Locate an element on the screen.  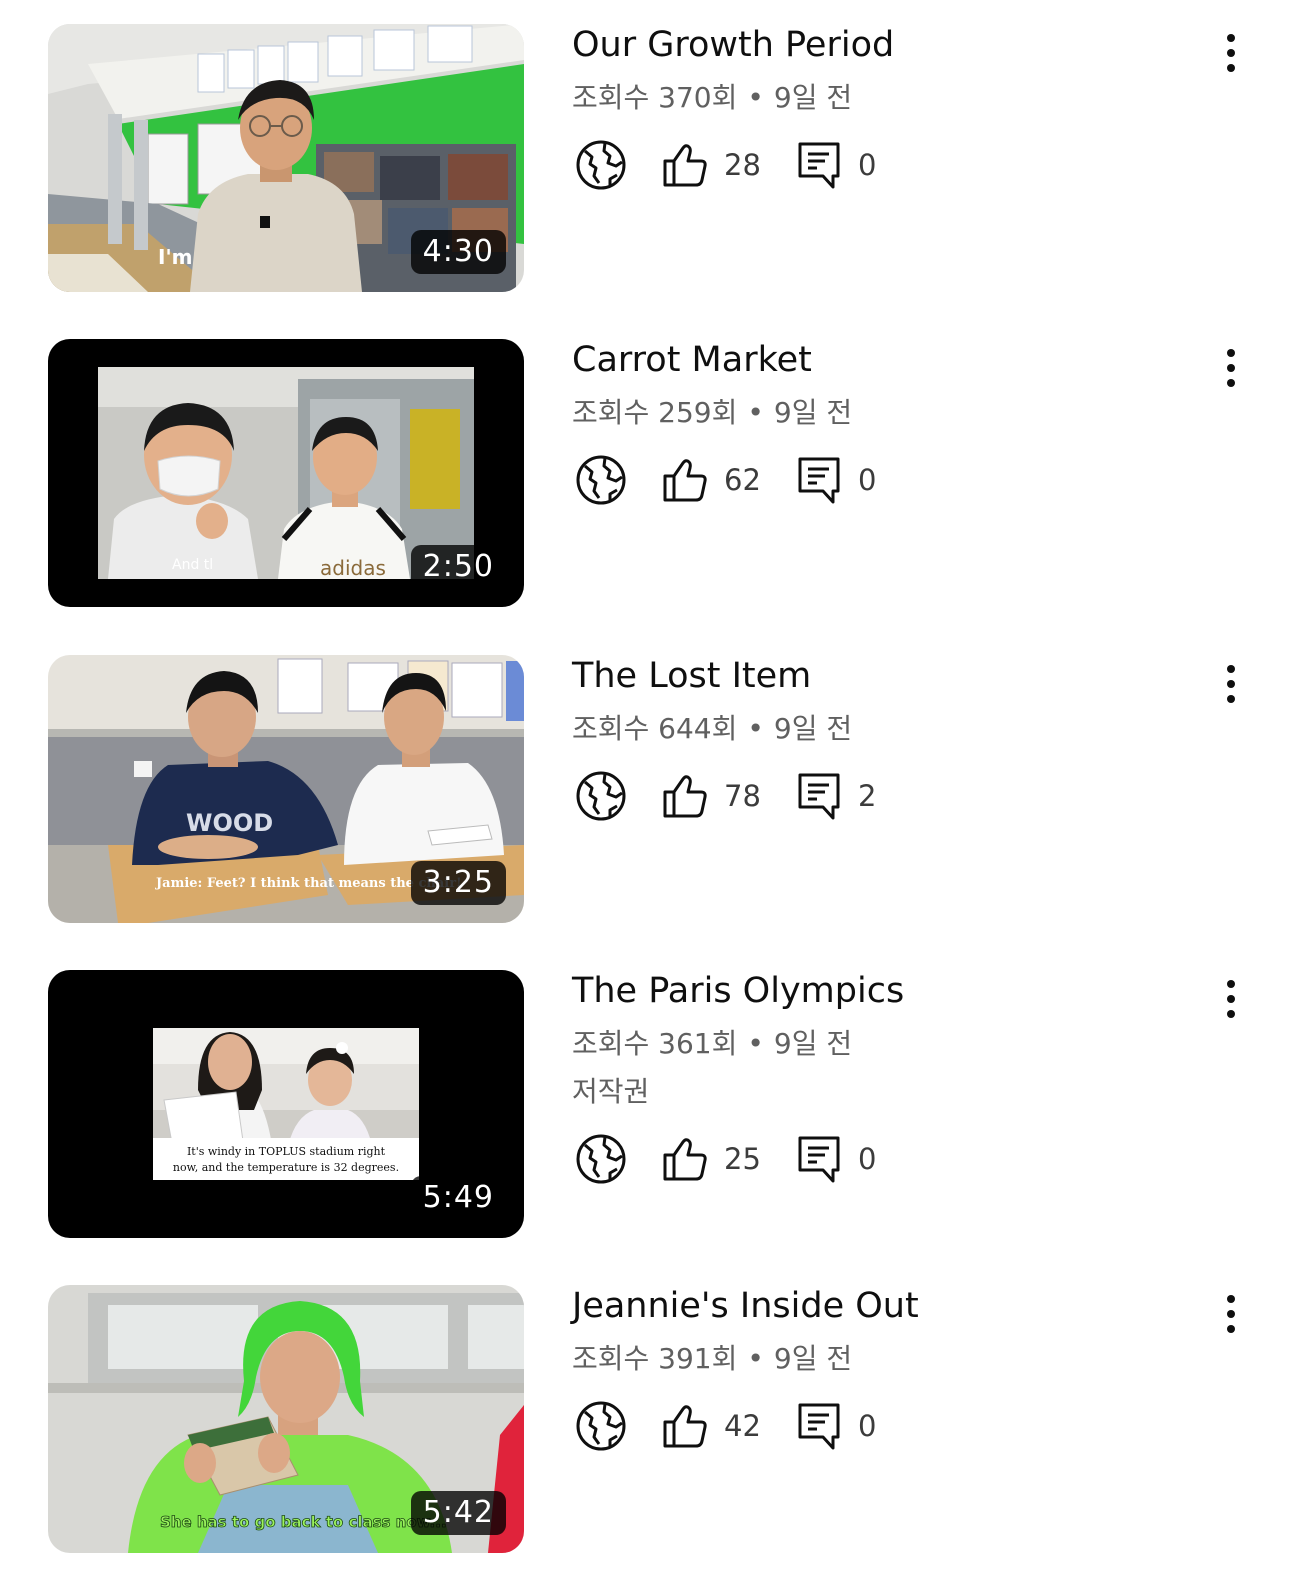
video-stats: 28 0 is located at coordinates (872, 165).